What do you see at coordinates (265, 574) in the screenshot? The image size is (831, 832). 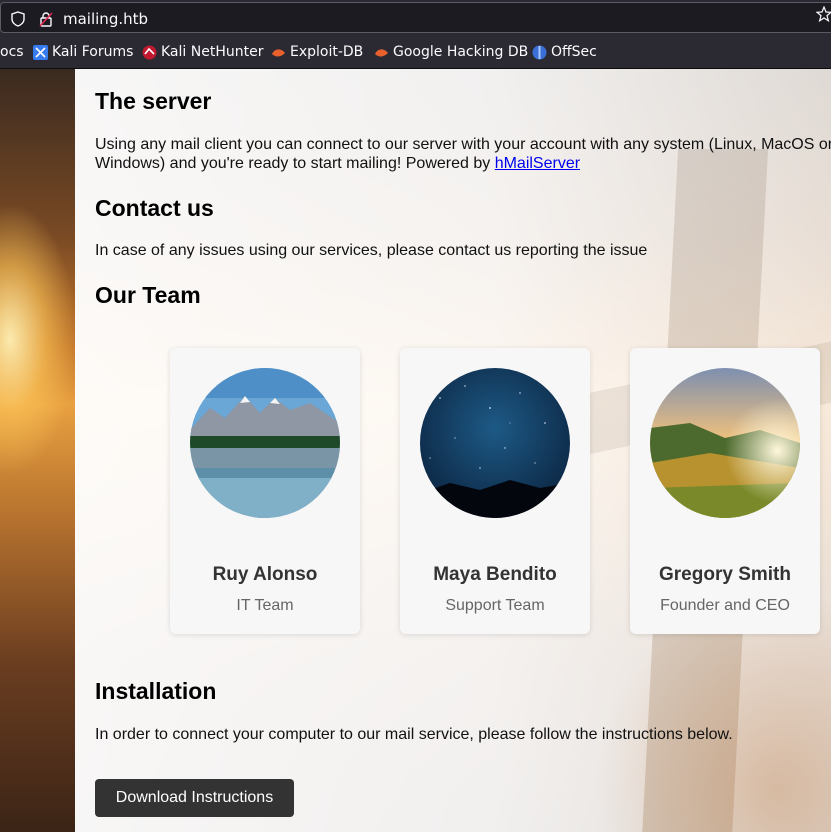 I see `member-name: Ruy Alonso` at bounding box center [265, 574].